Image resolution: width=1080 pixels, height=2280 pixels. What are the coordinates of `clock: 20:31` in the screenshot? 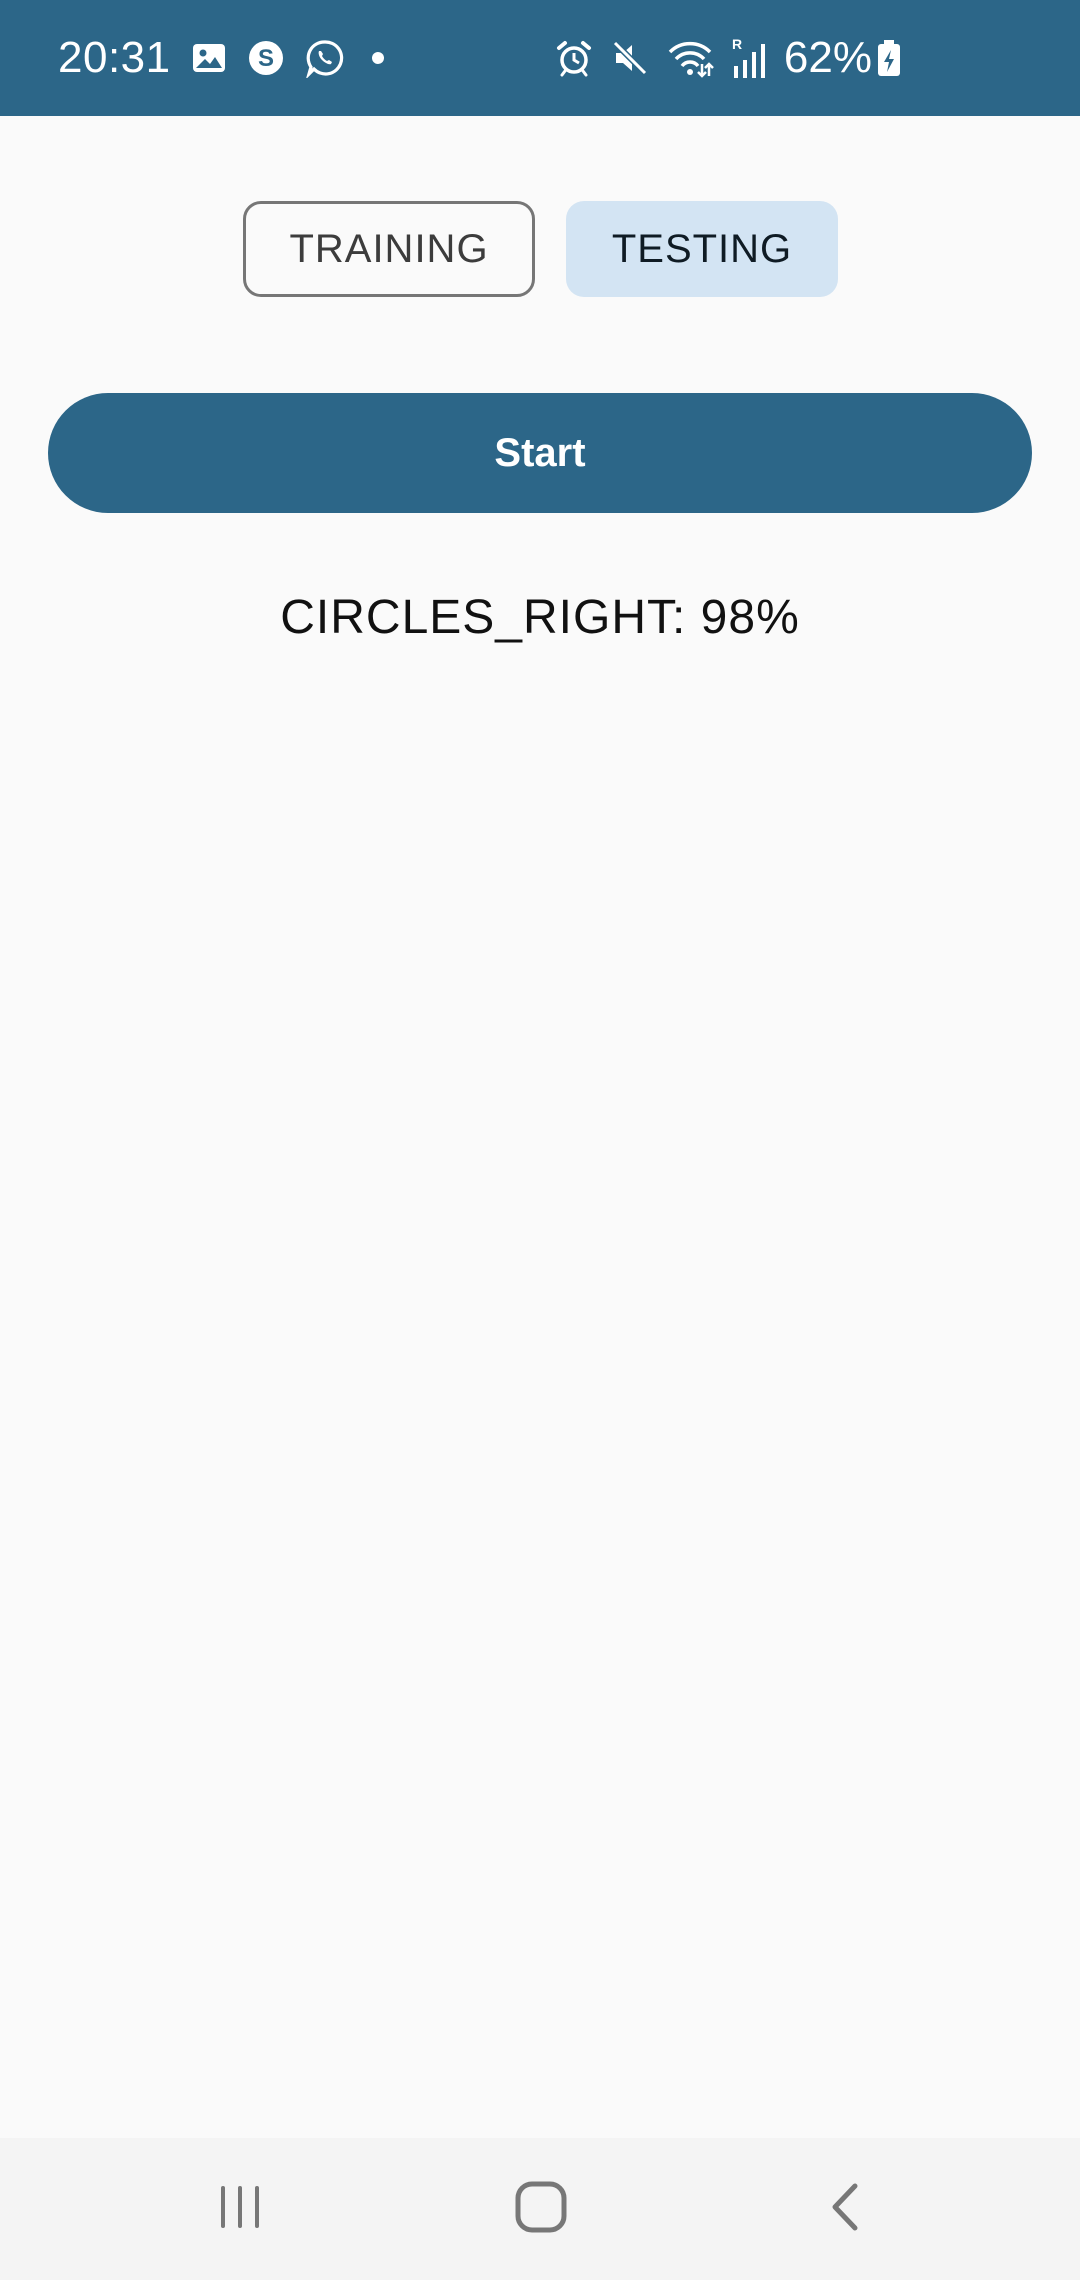 It's located at (114, 57).